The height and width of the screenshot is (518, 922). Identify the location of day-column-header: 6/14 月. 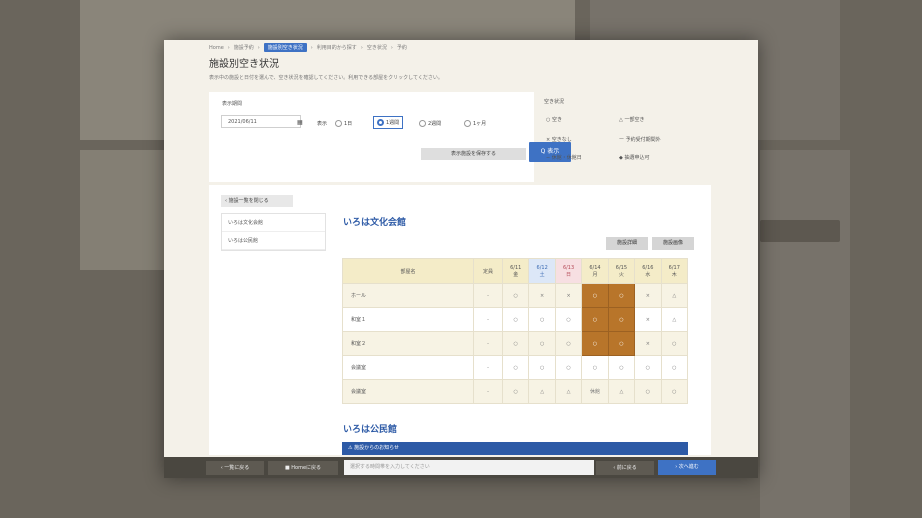
(595, 271).